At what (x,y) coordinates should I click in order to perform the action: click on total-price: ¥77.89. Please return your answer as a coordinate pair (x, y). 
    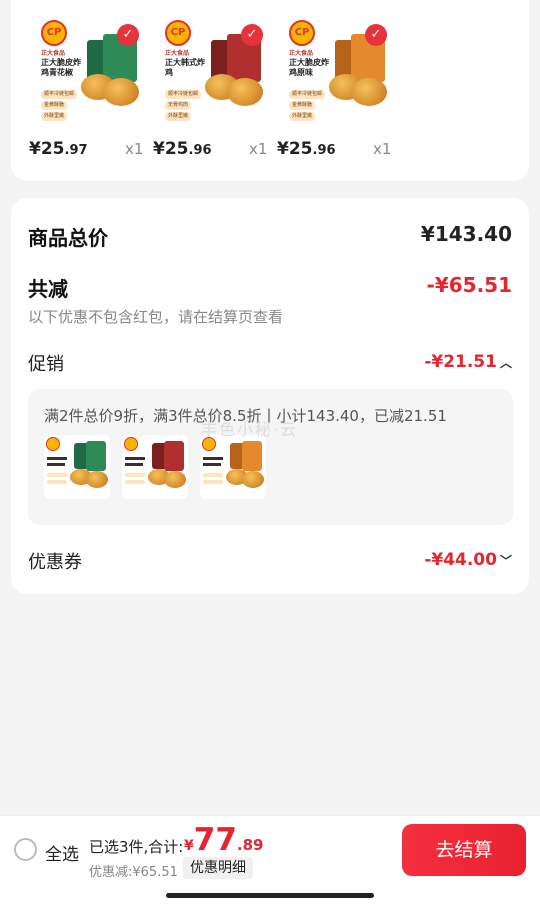
    Looking at the image, I should click on (223, 840).